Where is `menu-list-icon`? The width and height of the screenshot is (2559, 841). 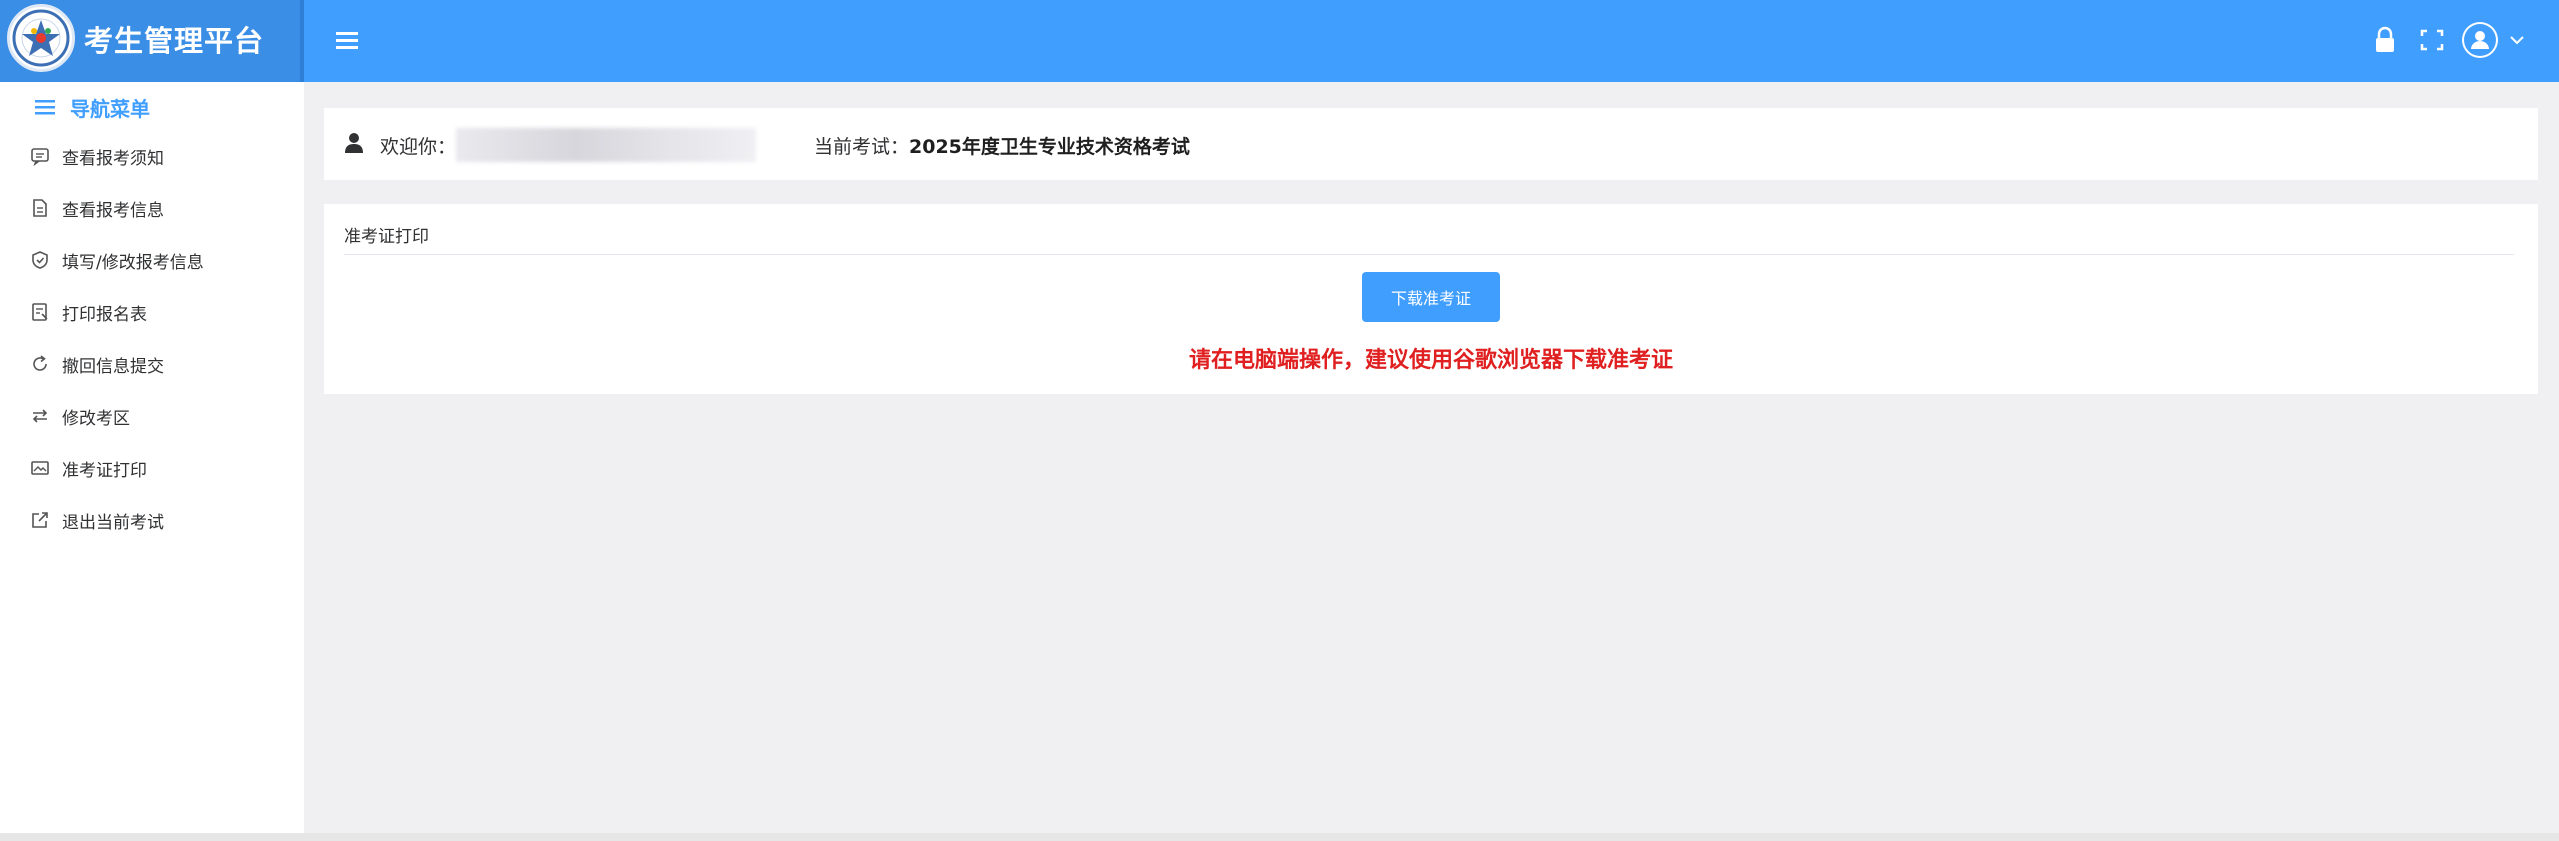 menu-list-icon is located at coordinates (45, 107).